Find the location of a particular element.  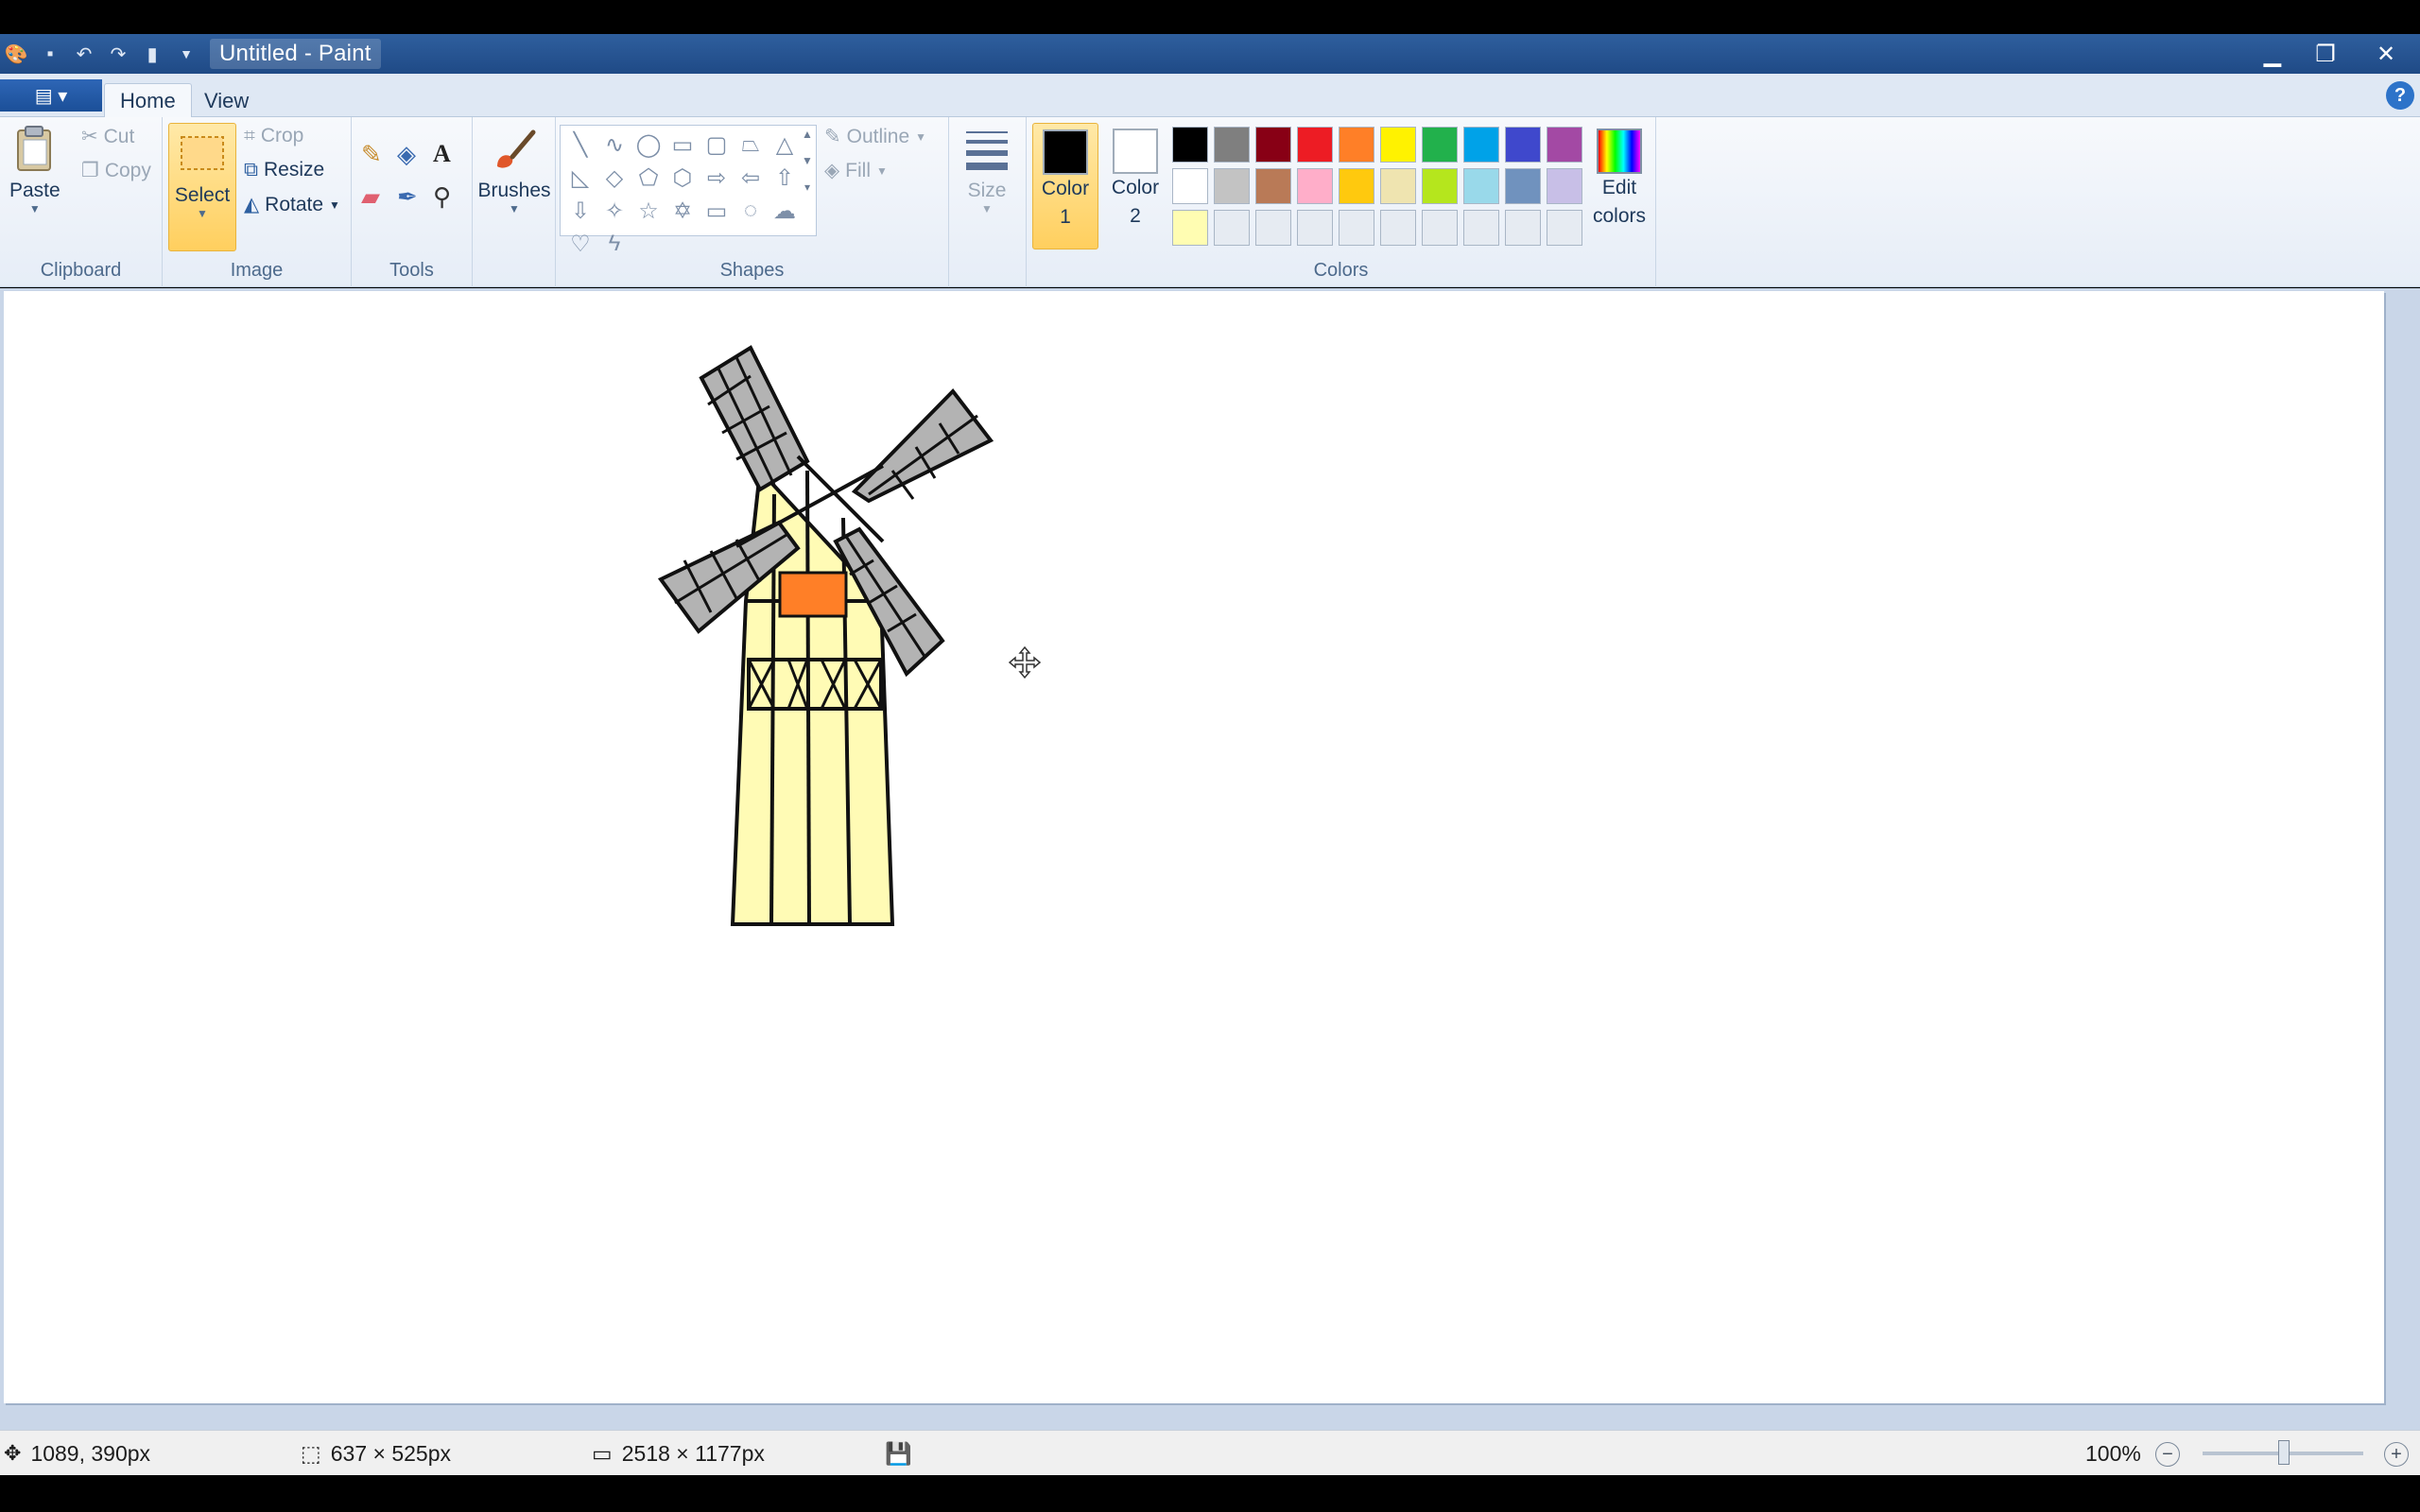

minimize-button: ▁ is located at coordinates (2273, 54).